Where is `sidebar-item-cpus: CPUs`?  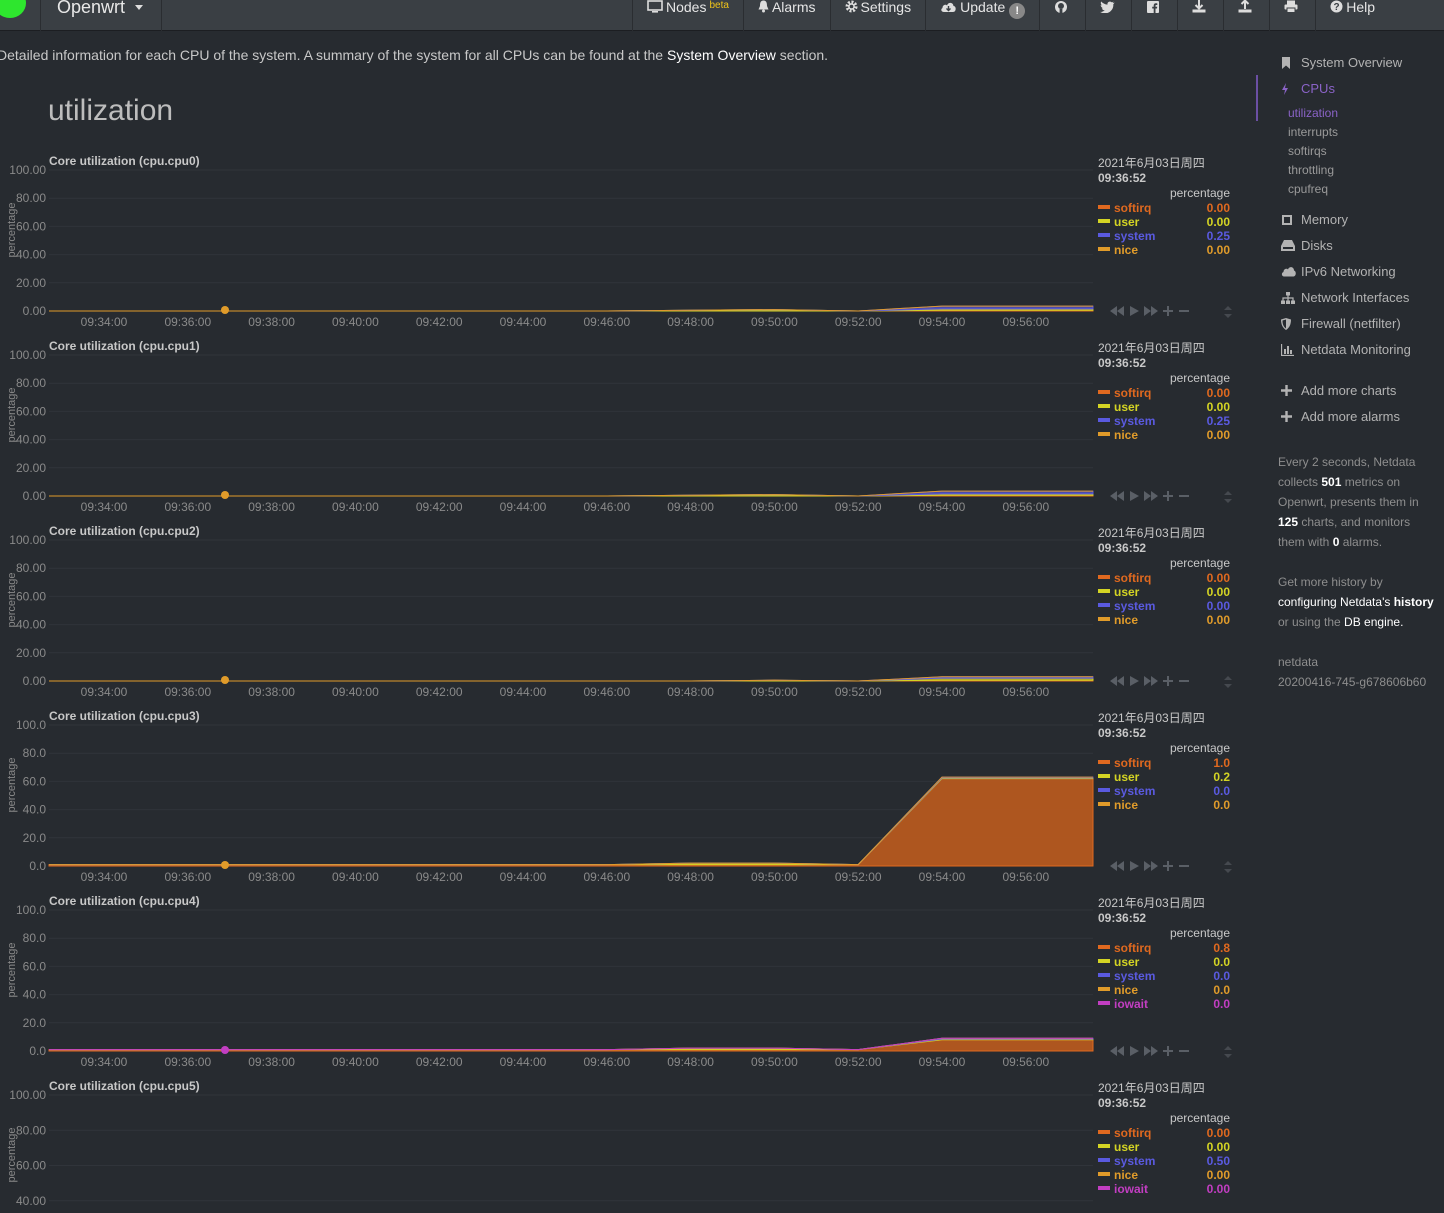
sidebar-item-cpus: CPUs is located at coordinates (1350, 91).